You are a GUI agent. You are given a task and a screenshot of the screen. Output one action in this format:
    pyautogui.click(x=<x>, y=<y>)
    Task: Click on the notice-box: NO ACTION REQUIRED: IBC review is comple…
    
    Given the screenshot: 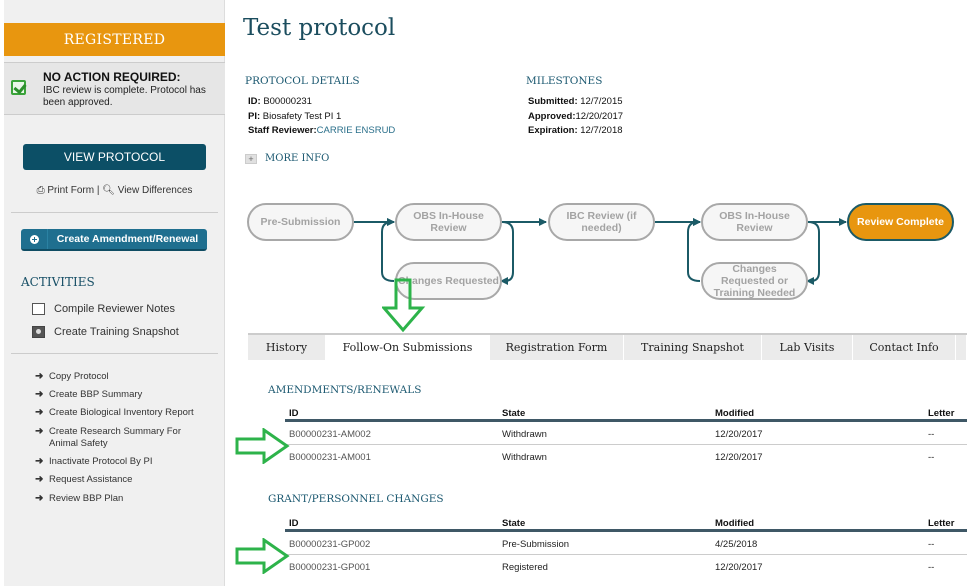 What is the action you would take?
    pyautogui.click(x=114, y=88)
    